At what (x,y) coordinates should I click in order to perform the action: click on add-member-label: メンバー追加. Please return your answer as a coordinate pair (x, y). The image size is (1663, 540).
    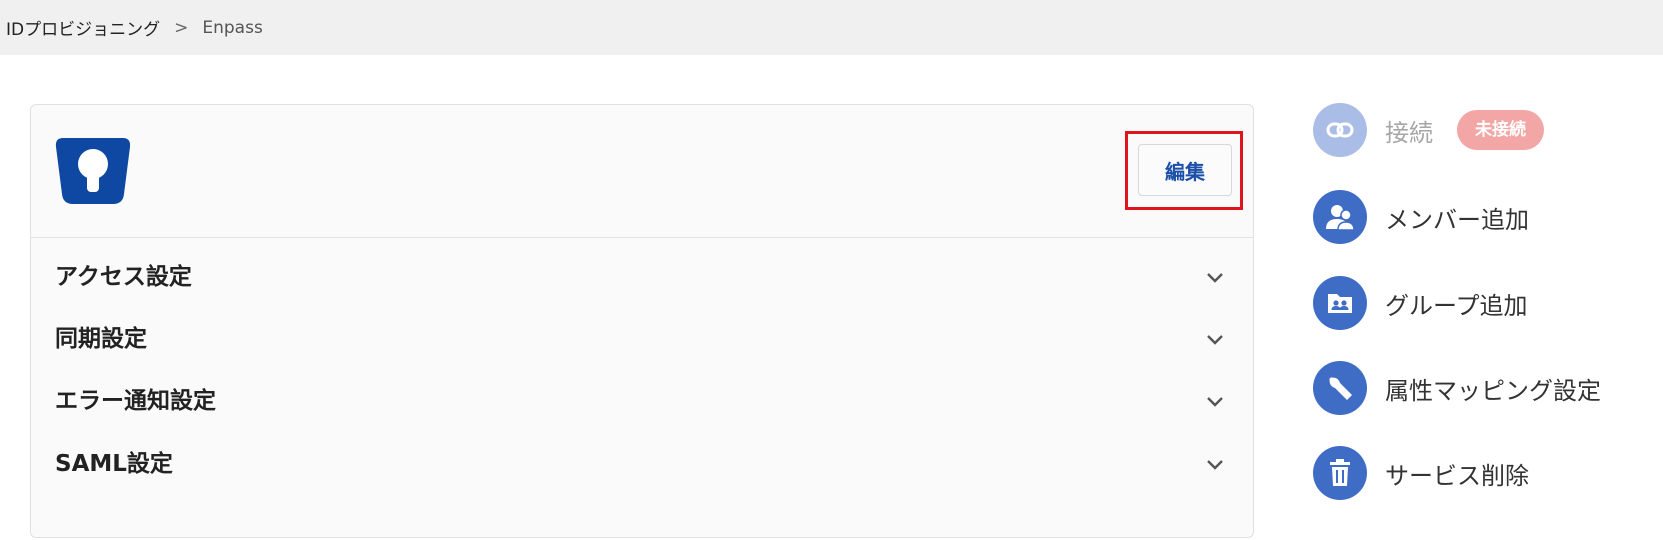
    Looking at the image, I should click on (1457, 219).